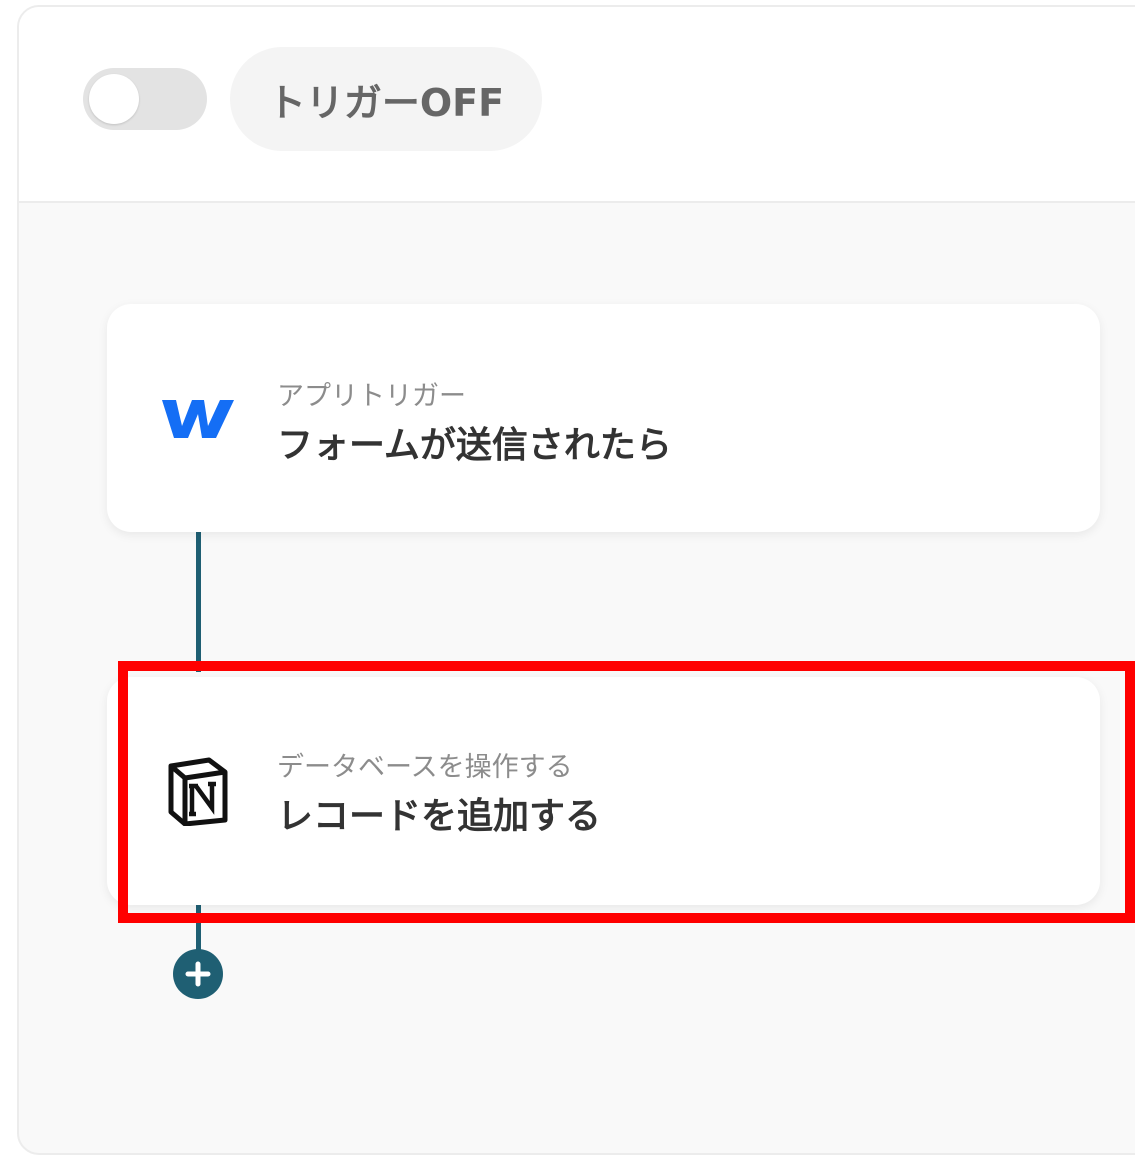 The width and height of the screenshot is (1135, 1155). What do you see at coordinates (386, 99) in the screenshot?
I see `trigger-status-badge: トリガーOFF` at bounding box center [386, 99].